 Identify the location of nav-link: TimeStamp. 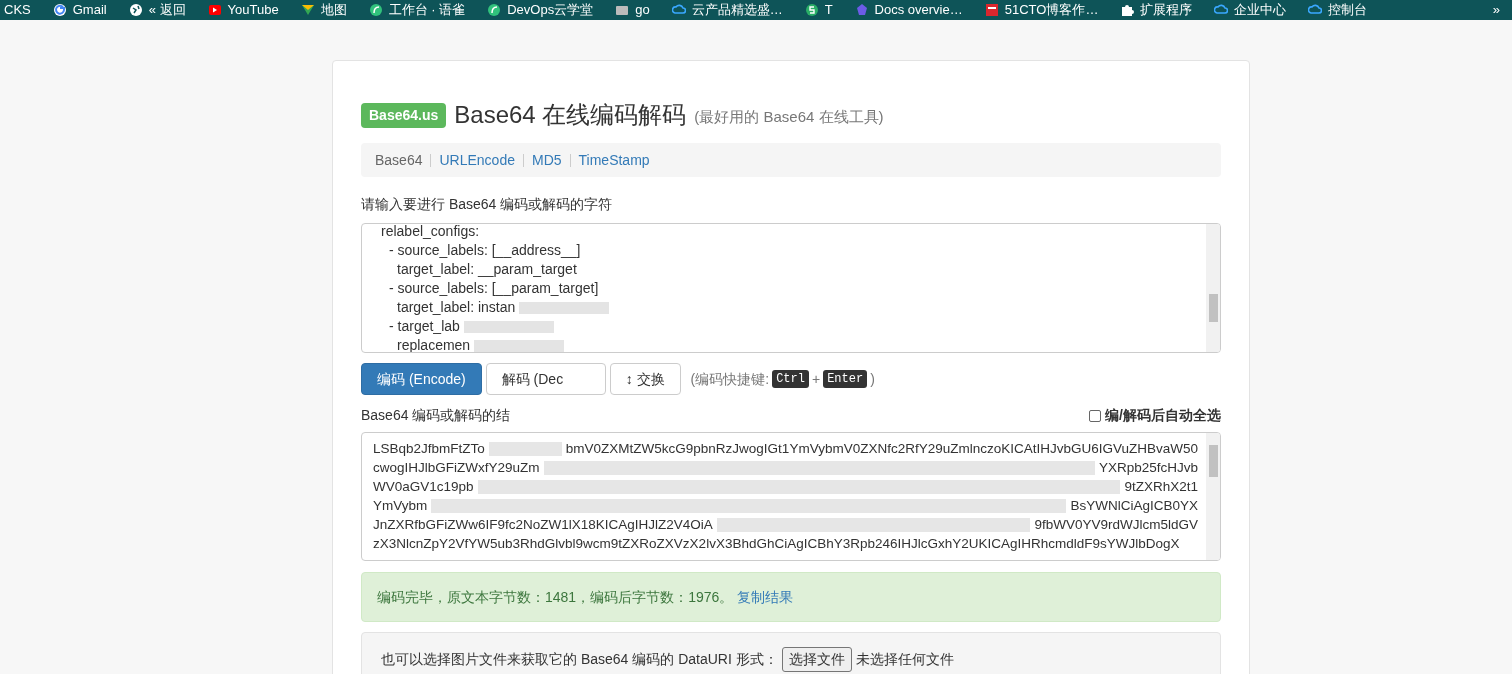
(614, 160).